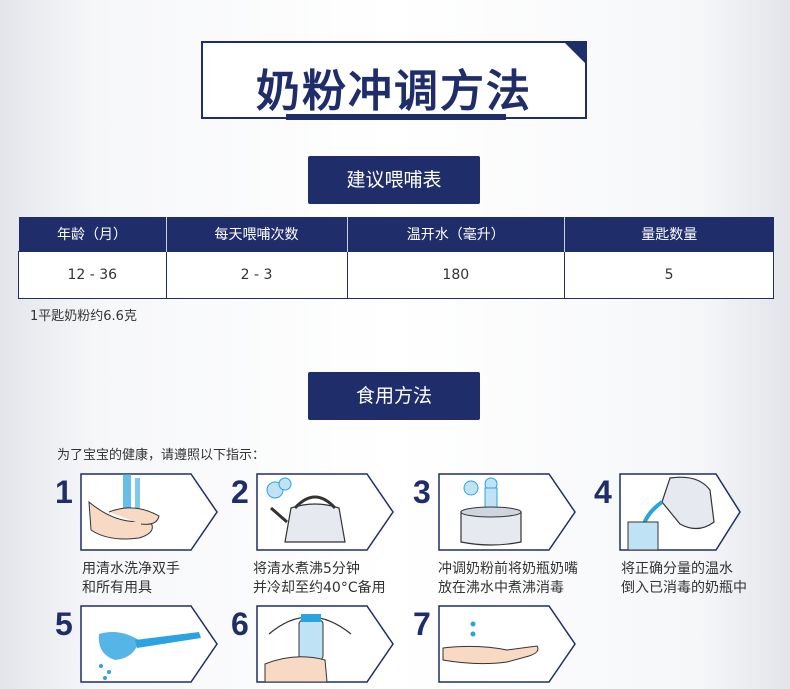 Image resolution: width=790 pixels, height=689 pixels. Describe the element at coordinates (396, 117) in the screenshot. I see `title-underline` at that location.